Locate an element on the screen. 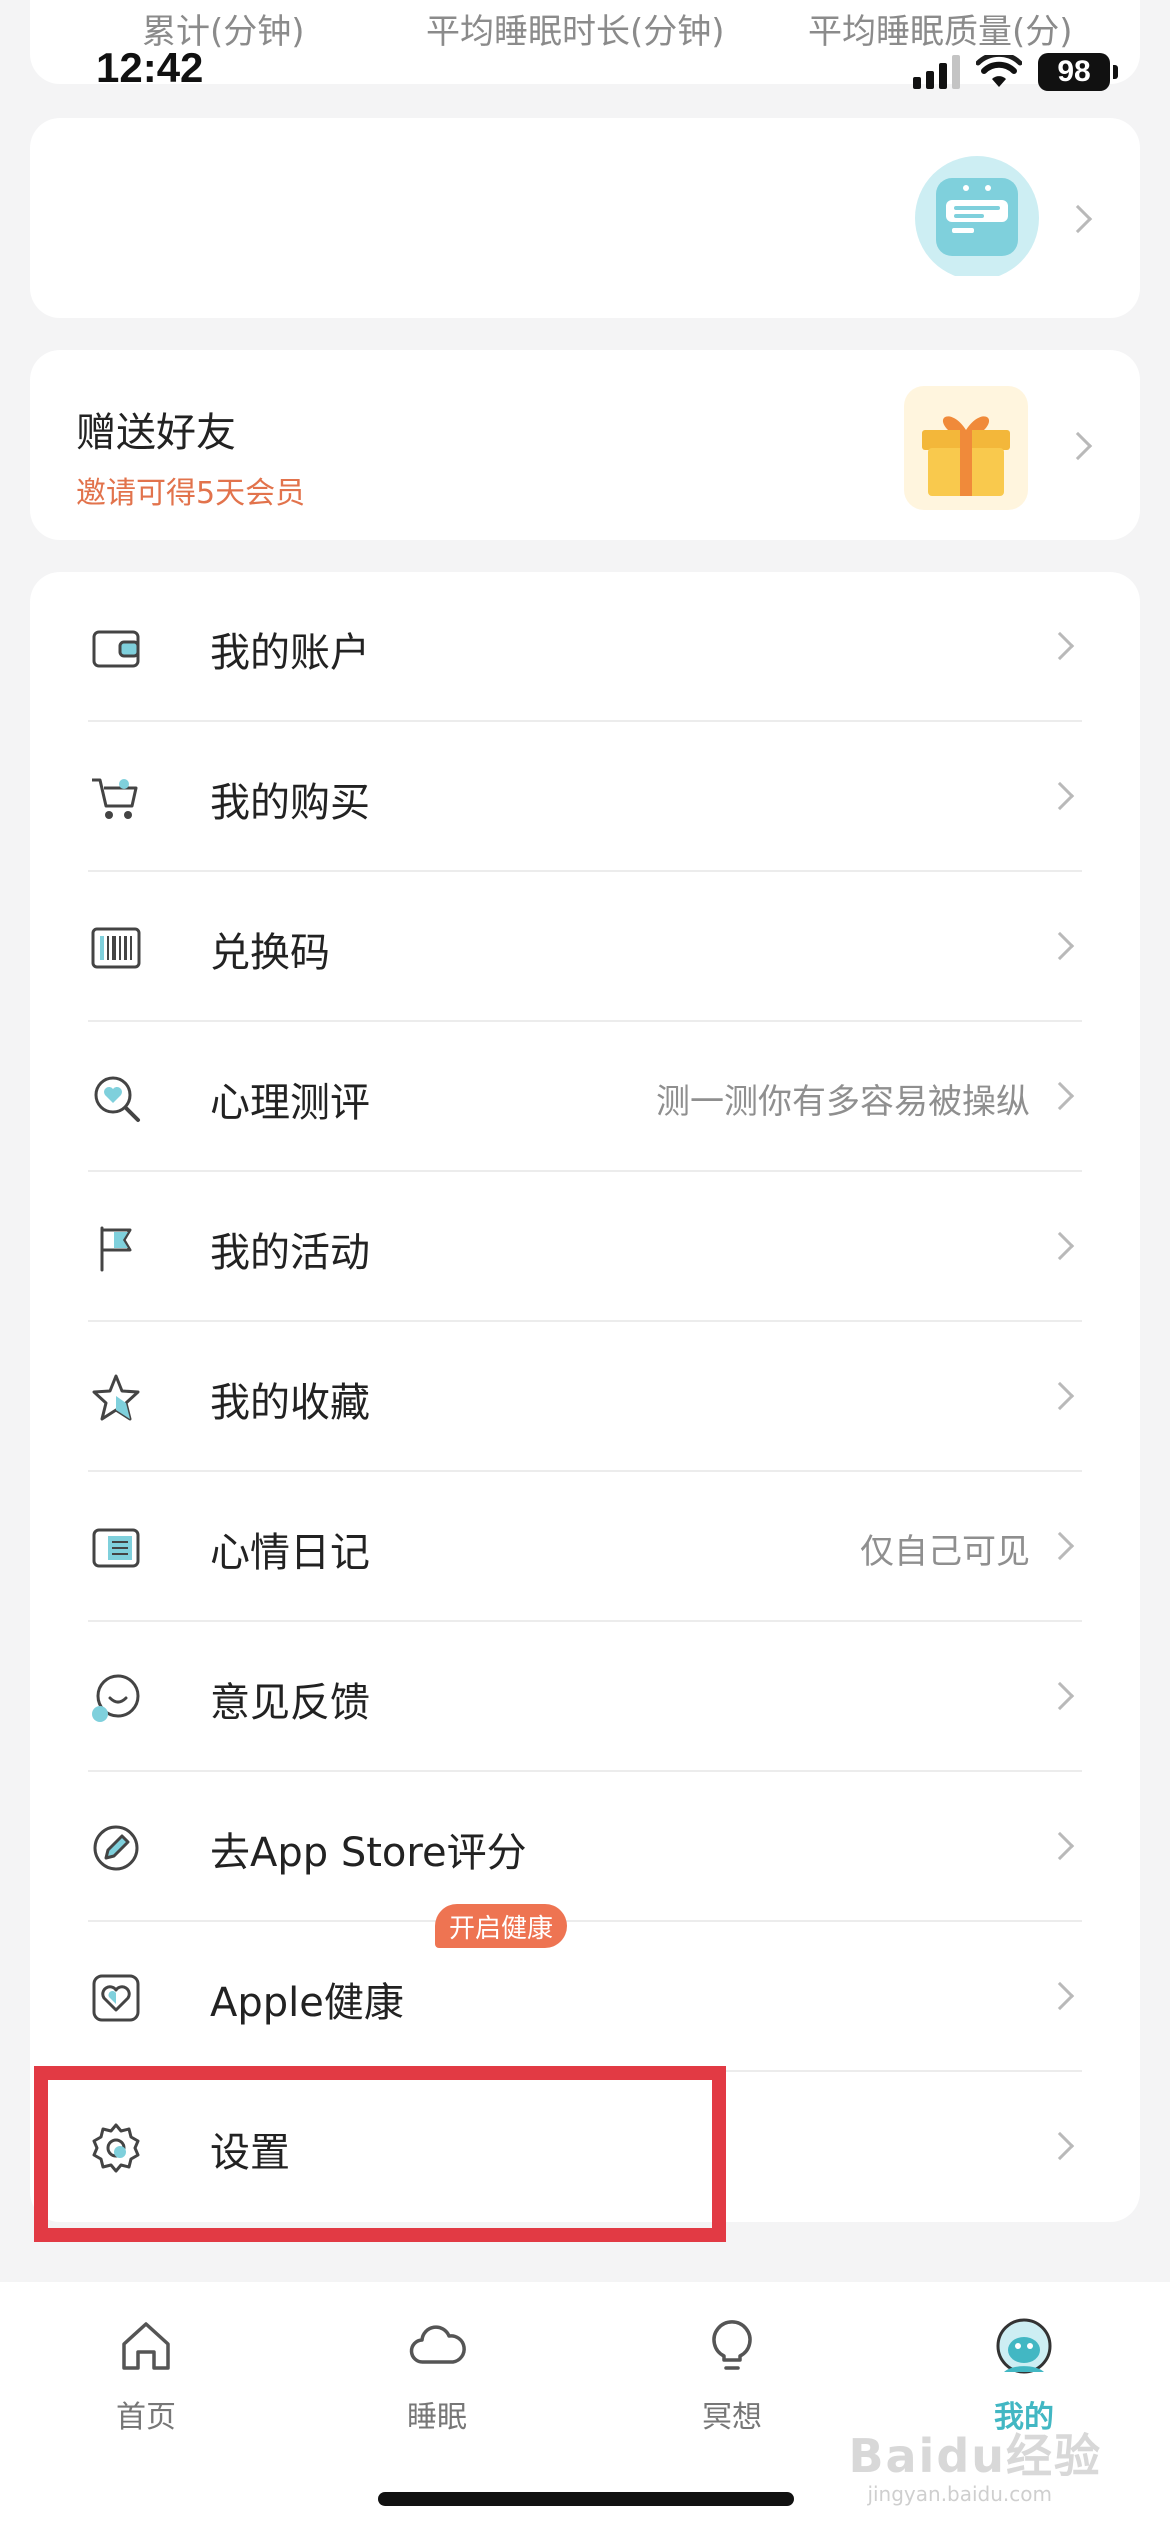  menu-item-label: 兑换码 is located at coordinates (270, 953).